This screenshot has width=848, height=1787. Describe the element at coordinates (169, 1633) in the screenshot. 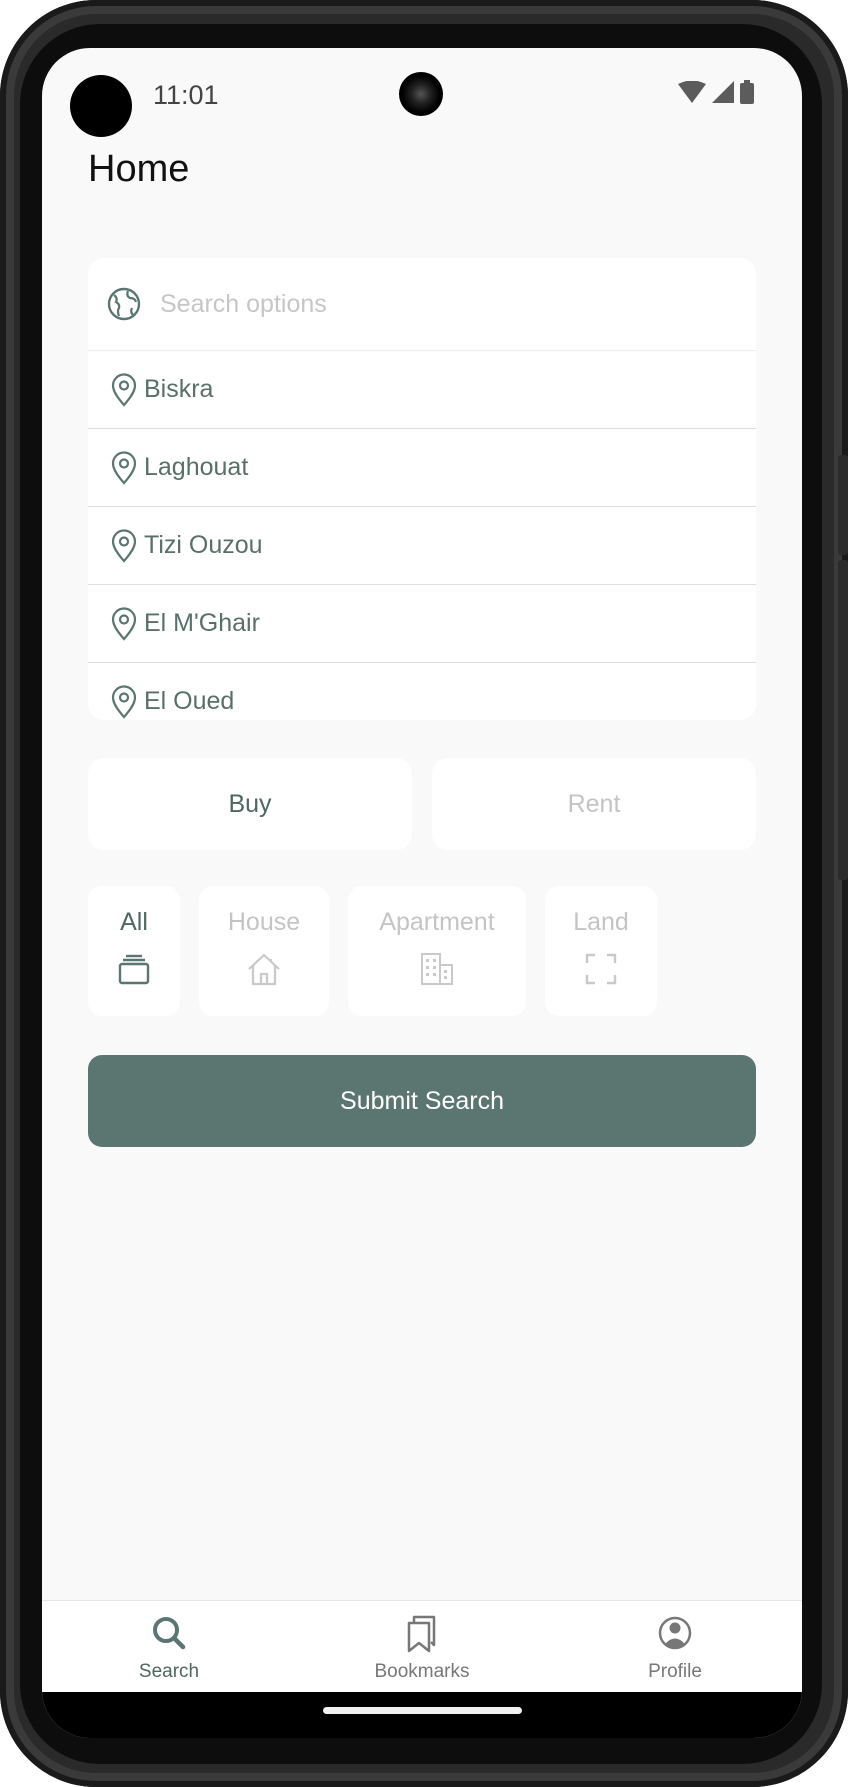

I see `search-icon` at that location.